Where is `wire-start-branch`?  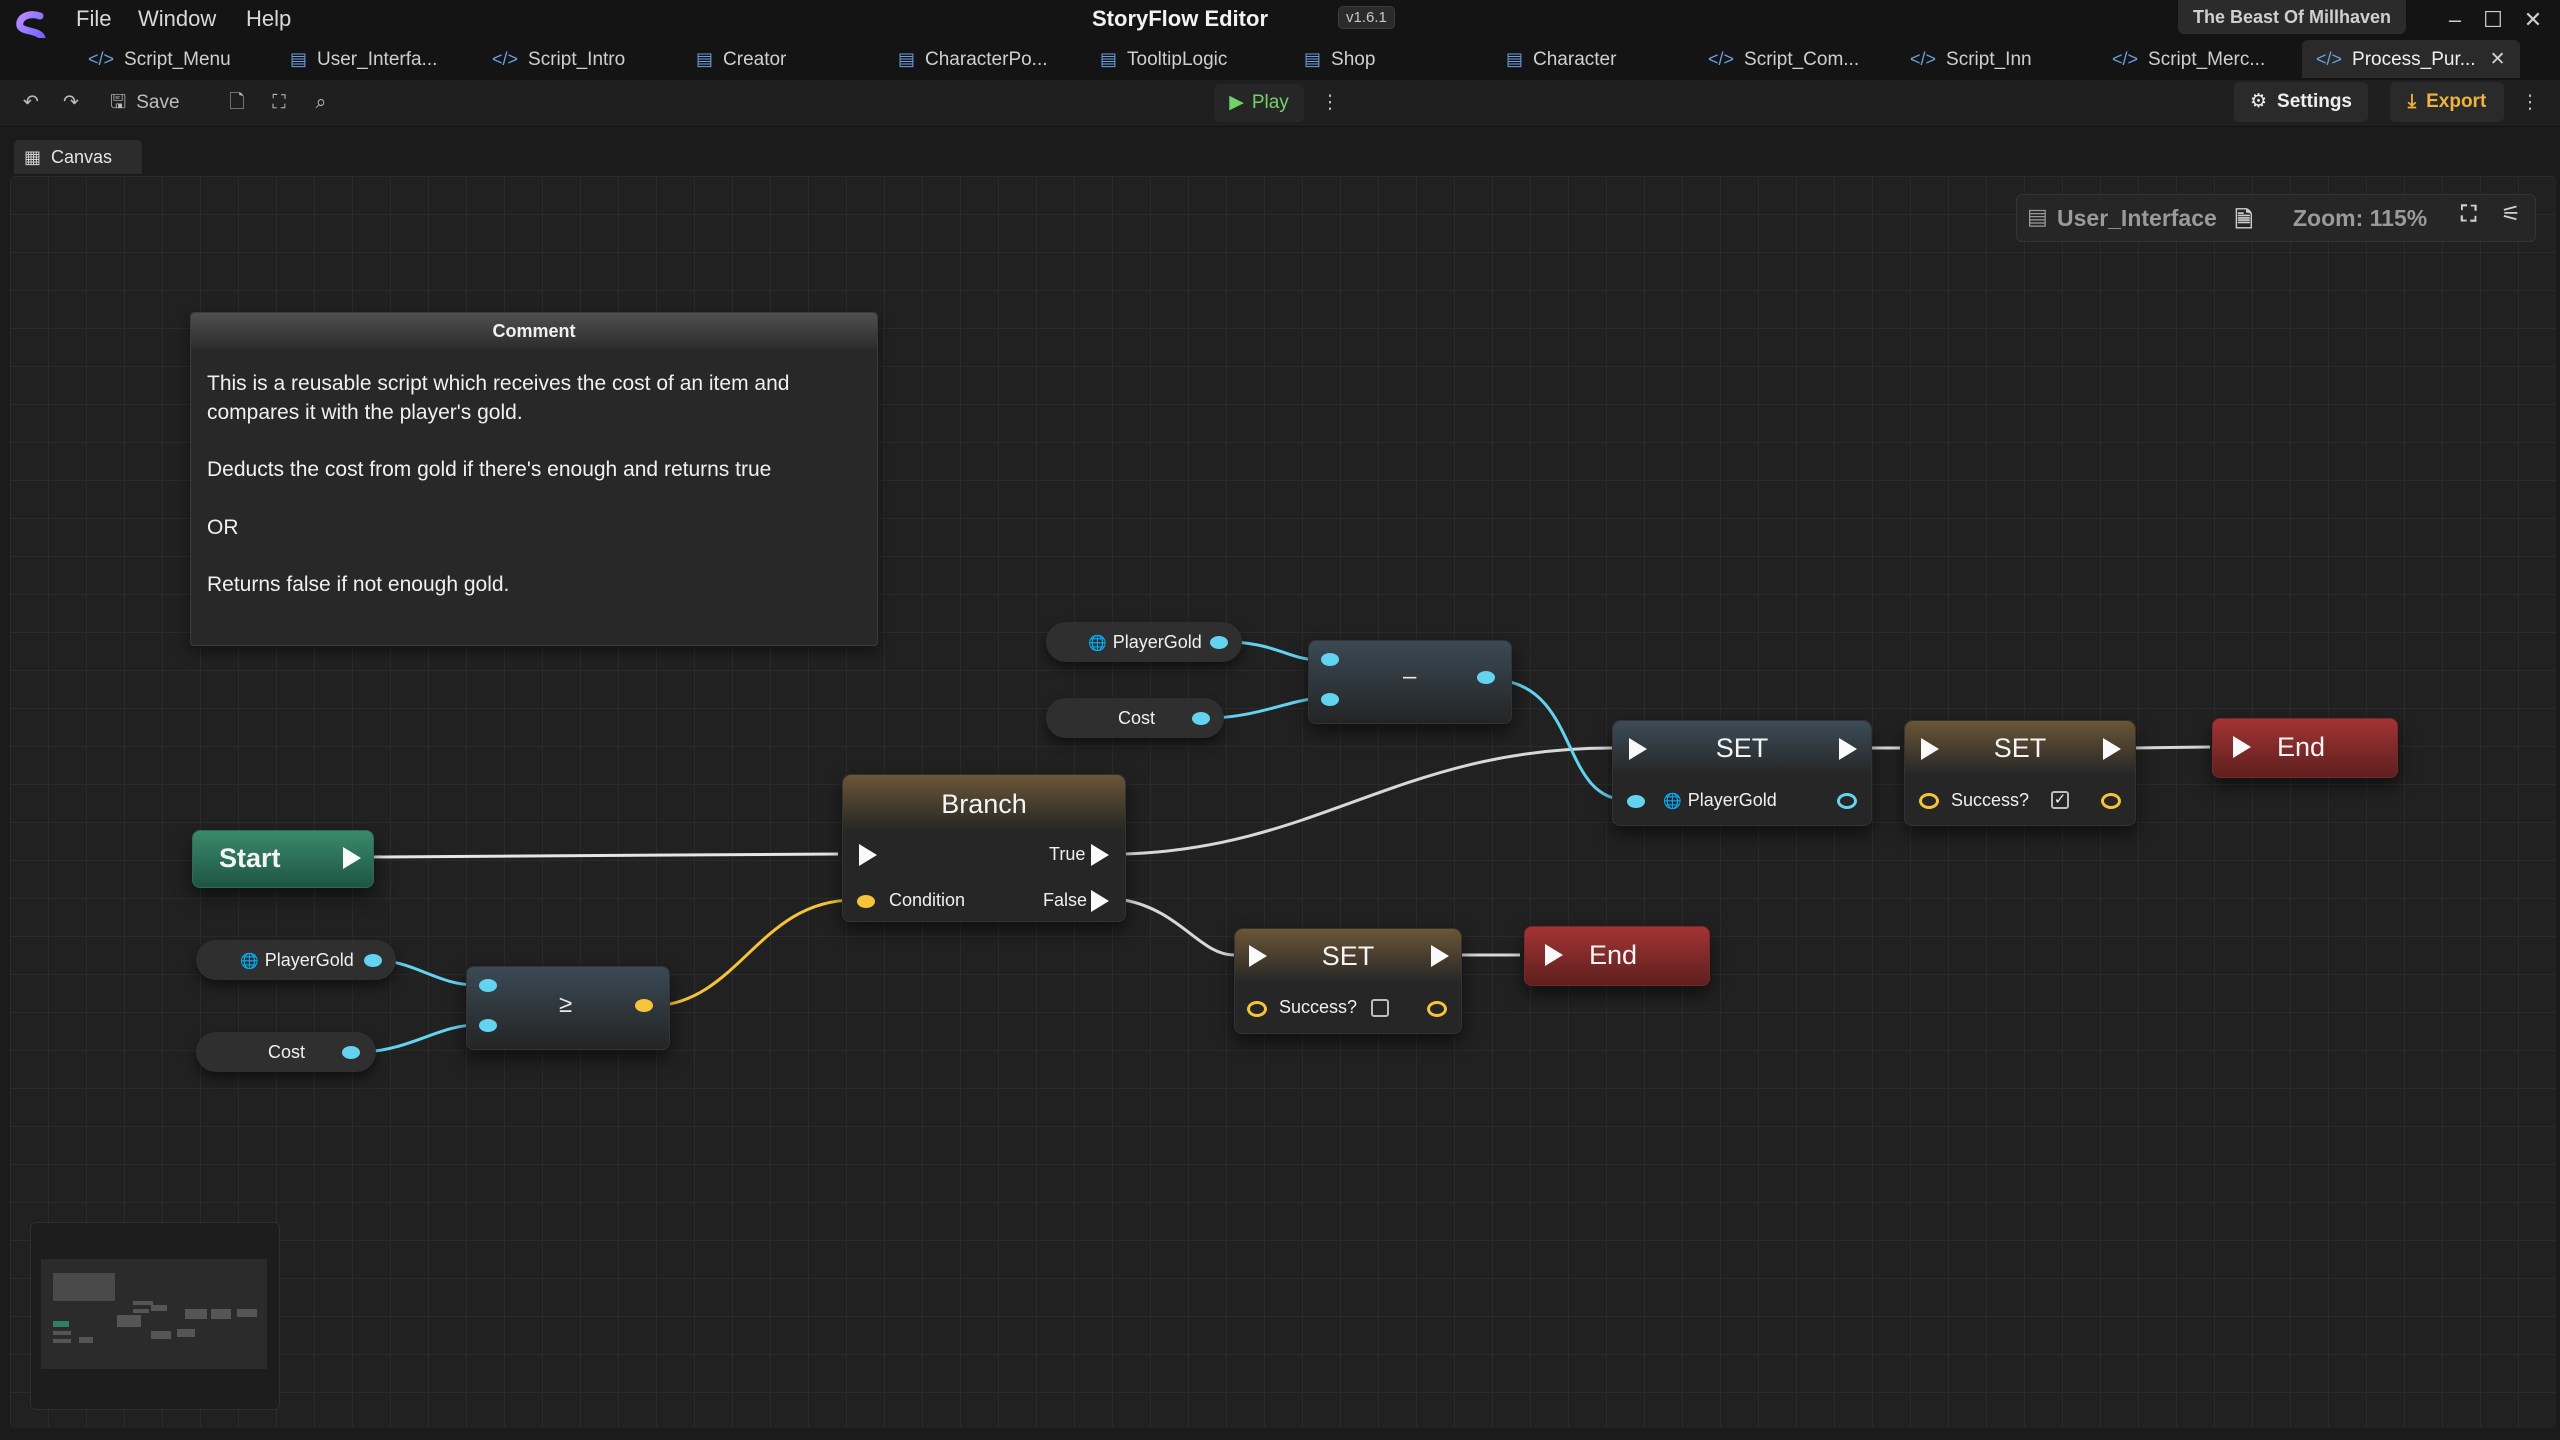 wire-start-branch is located at coordinates (605, 855).